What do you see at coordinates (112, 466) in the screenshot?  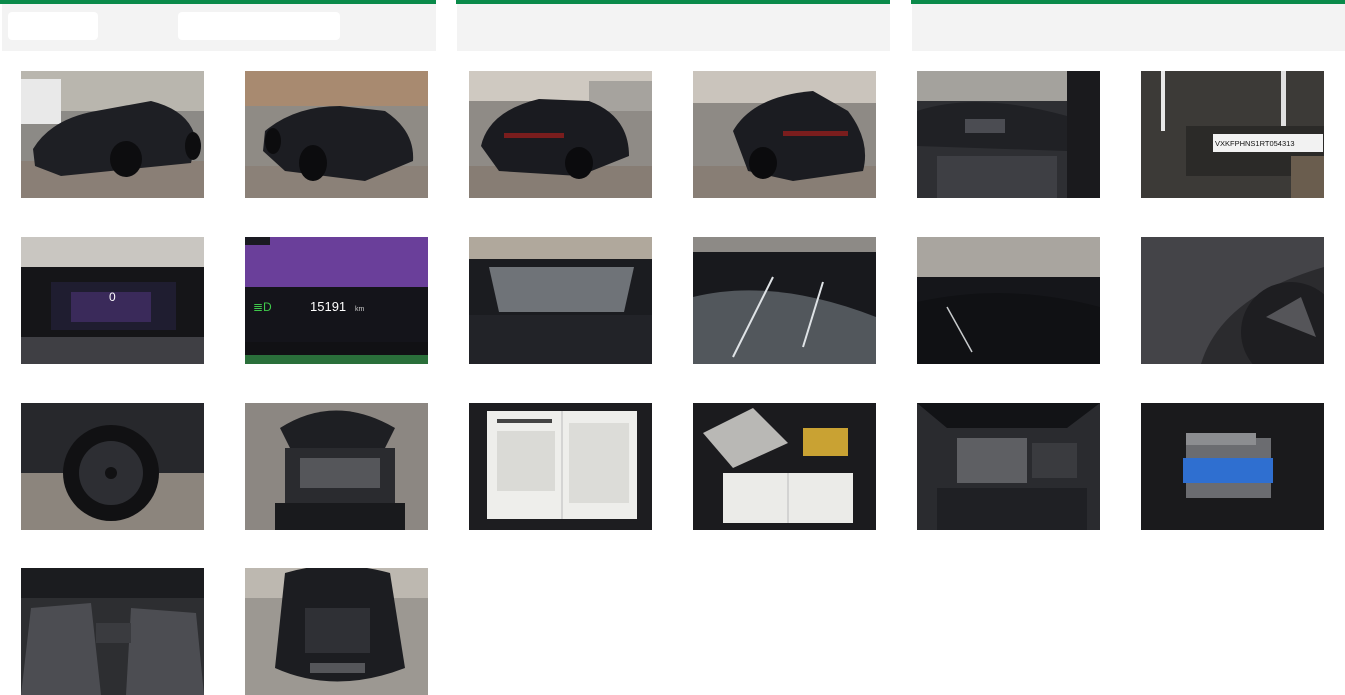 I see `wheel-photo` at bounding box center [112, 466].